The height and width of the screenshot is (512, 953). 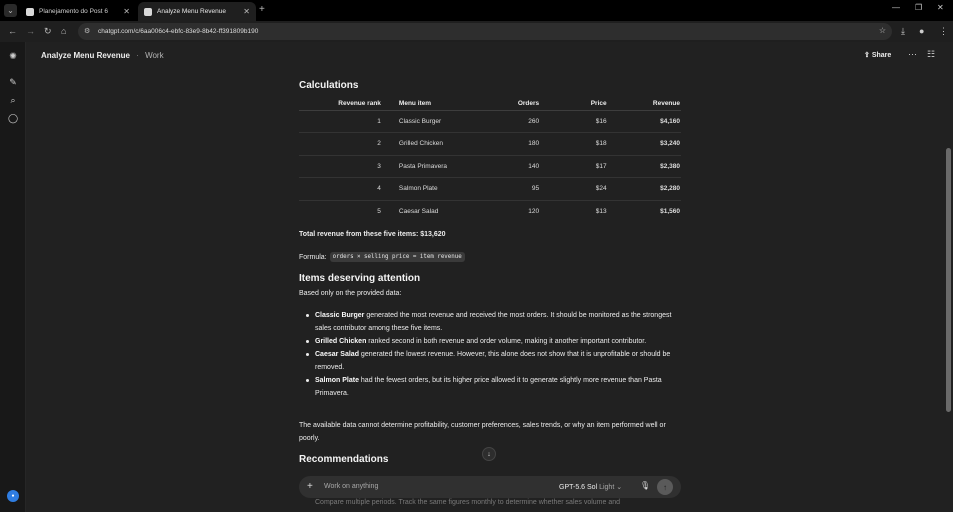 What do you see at coordinates (30, 31) in the screenshot?
I see `forward-icon: →` at bounding box center [30, 31].